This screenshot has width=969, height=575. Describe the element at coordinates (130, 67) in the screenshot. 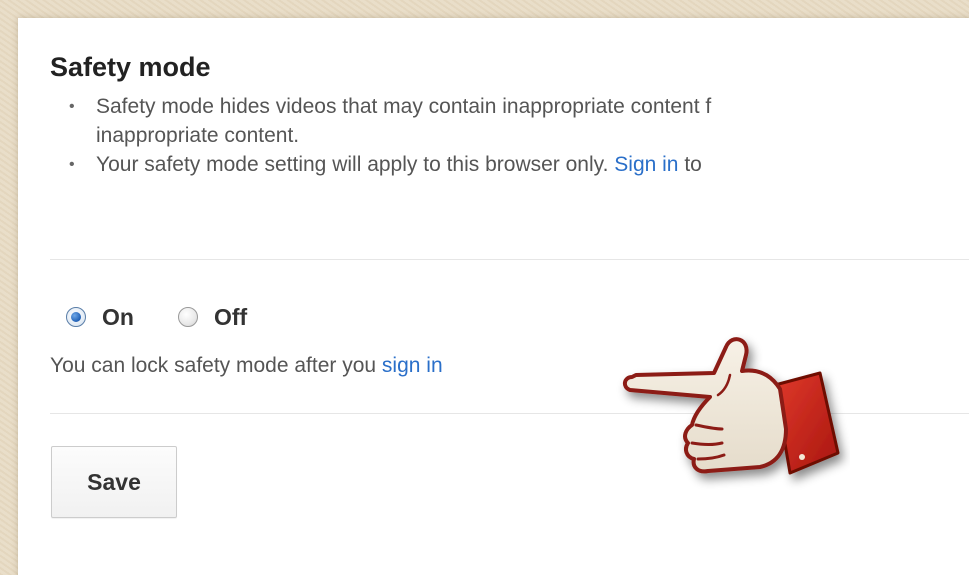

I see `section-title: Safety mode` at that location.